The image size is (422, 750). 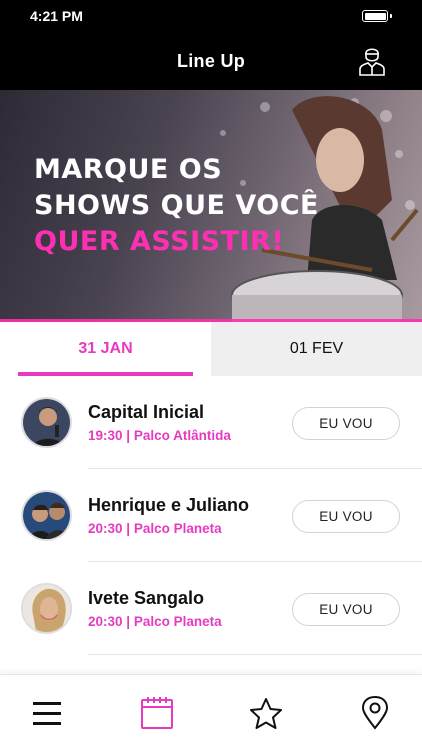 I want to click on top-nav-bar: Line Up, so click(x=211, y=61).